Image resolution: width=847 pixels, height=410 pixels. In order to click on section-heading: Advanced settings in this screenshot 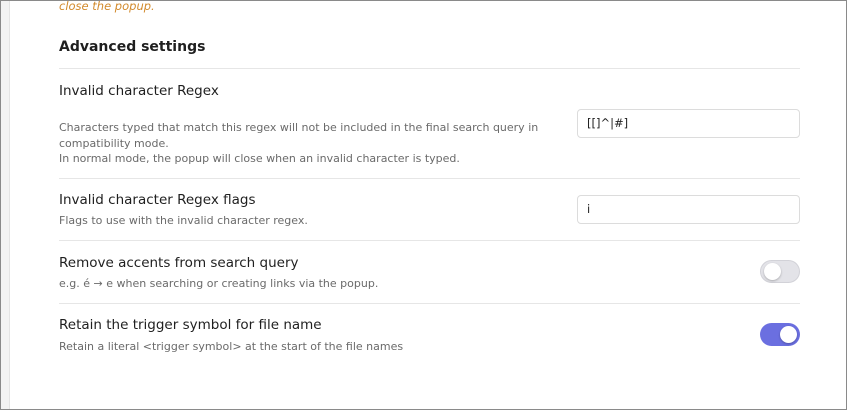, I will do `click(132, 47)`.